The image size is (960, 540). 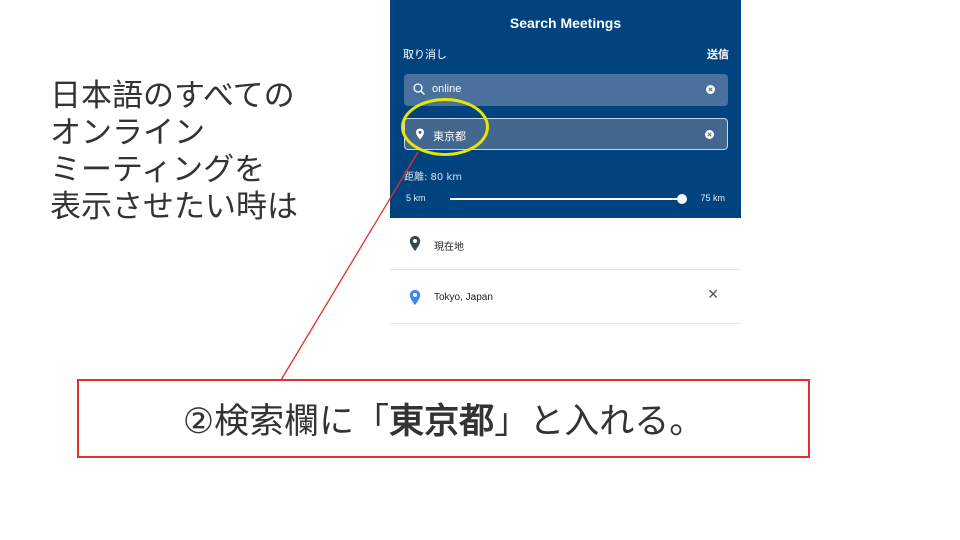 I want to click on intro-text: 日本語のすべての オンライン ミーティングを 表示させたい時は, so click(x=174, y=152).